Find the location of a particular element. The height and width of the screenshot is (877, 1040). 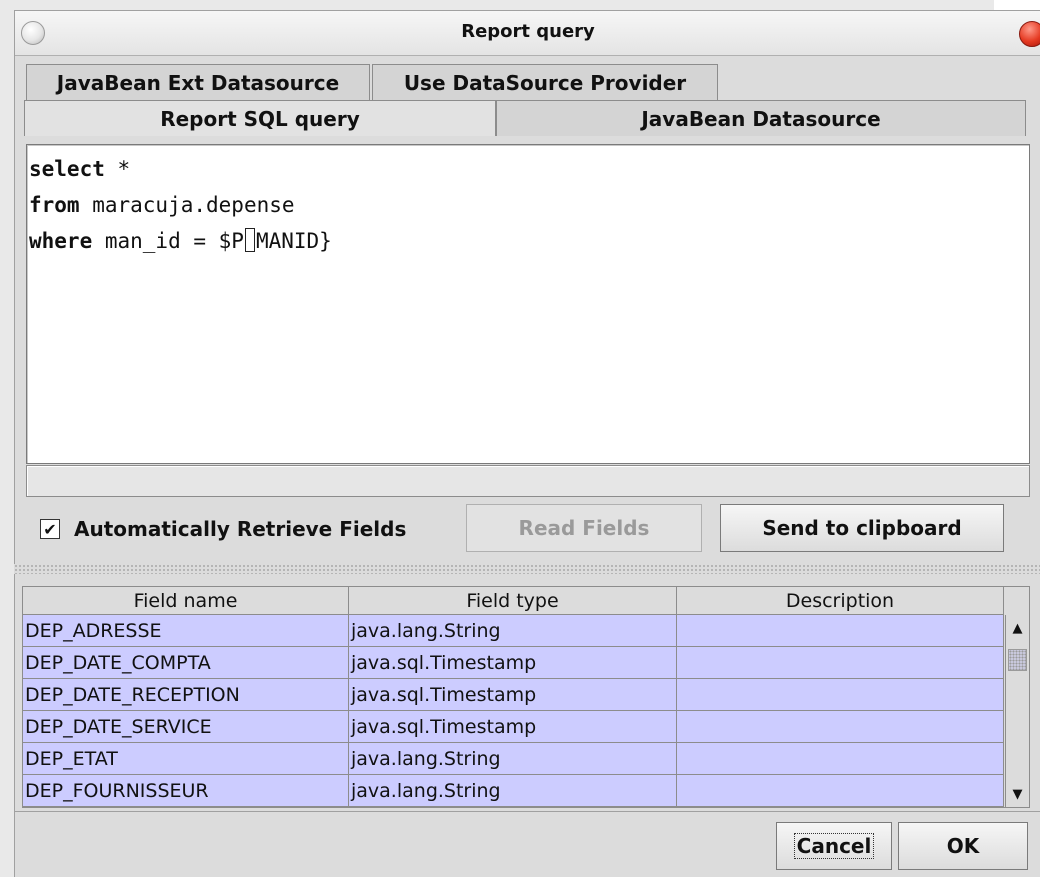

sql-text-segment: maracuja.depense is located at coordinates (187, 205).